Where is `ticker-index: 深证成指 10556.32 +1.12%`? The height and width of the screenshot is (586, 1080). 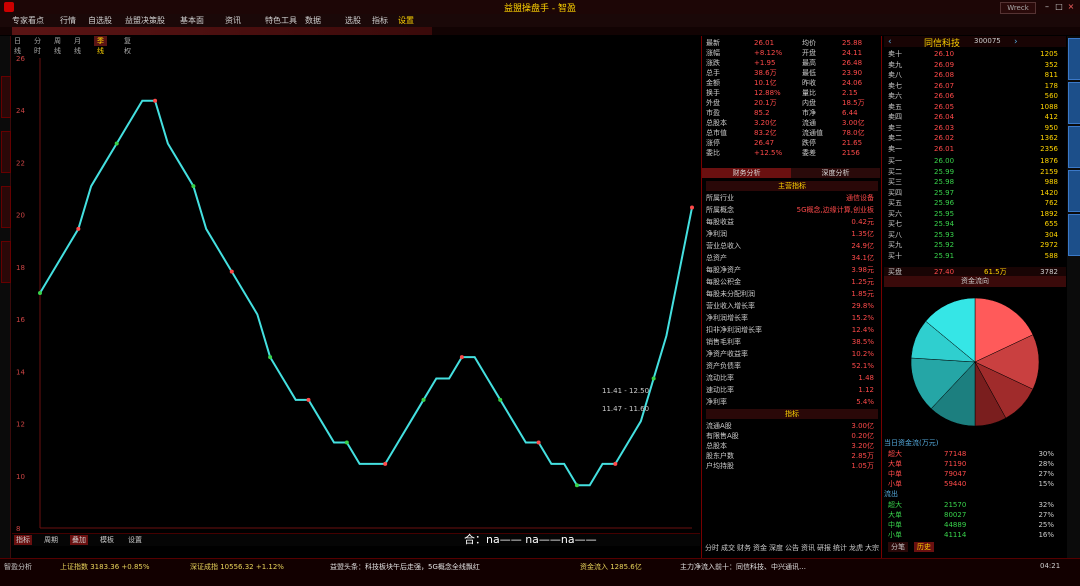
ticker-index: 深证成指 10556.32 +1.12% is located at coordinates (237, 567).